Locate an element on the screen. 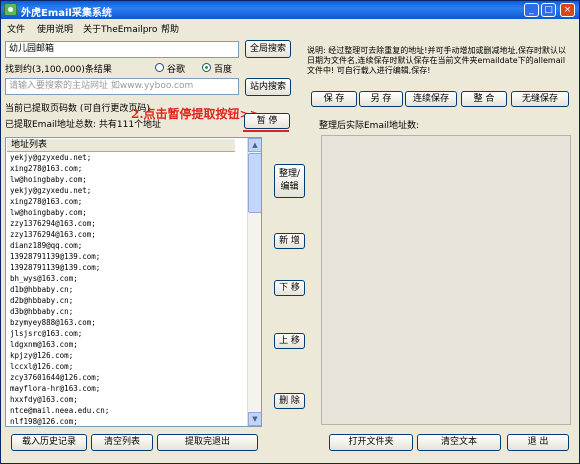 The image size is (580, 464). results-hint: 找到约(3,100,000)条结果 is located at coordinates (58, 70).